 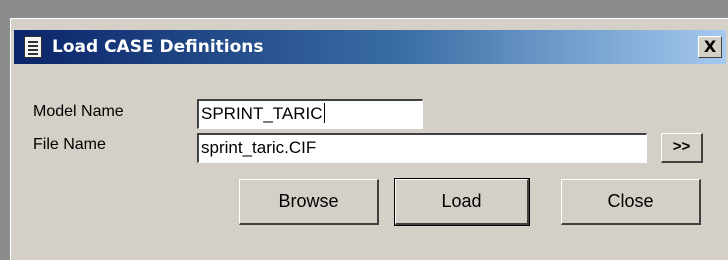 I want to click on model-name-value: SPRINT_TARIC, so click(x=262, y=113).